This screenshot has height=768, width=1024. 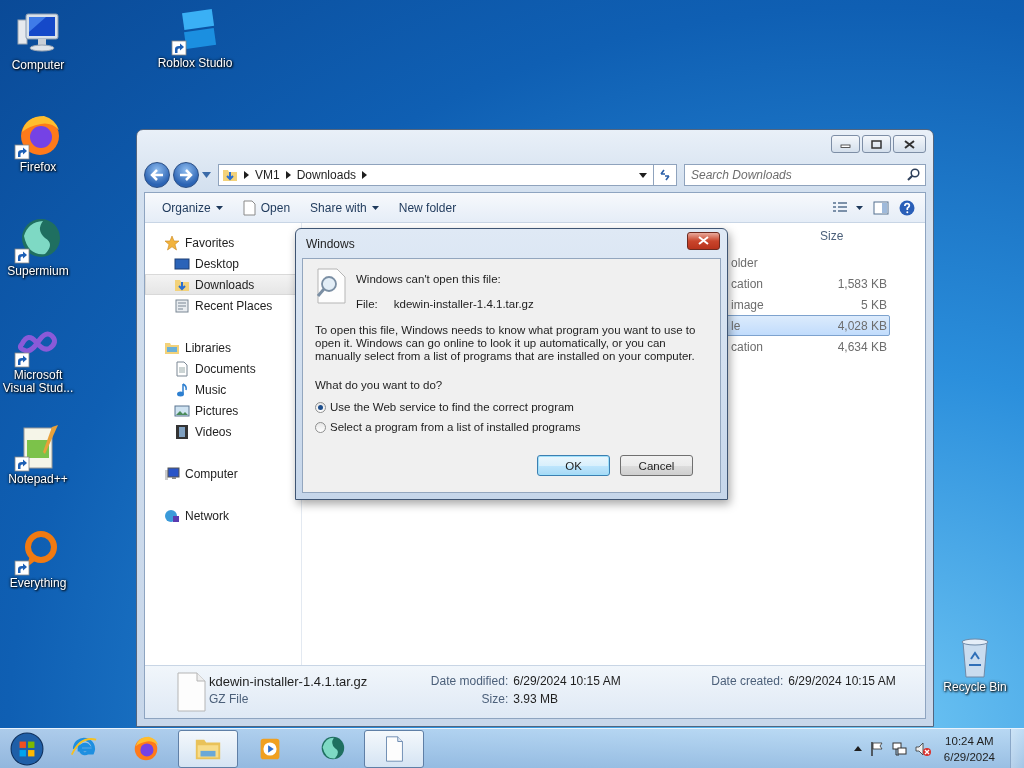 I want to click on table-cell-text: 4,028 KB, so click(x=861, y=325).